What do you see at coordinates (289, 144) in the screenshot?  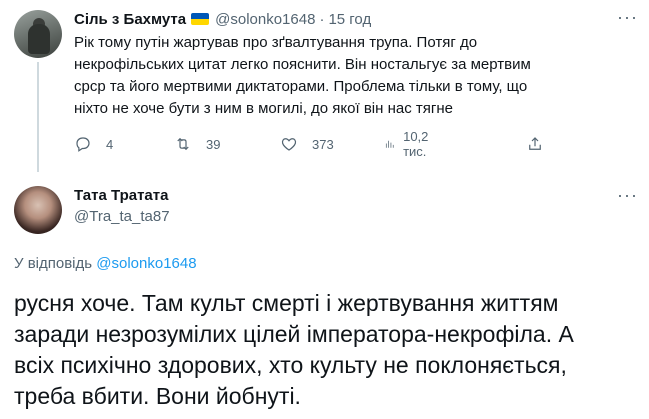 I see `heart-icon` at bounding box center [289, 144].